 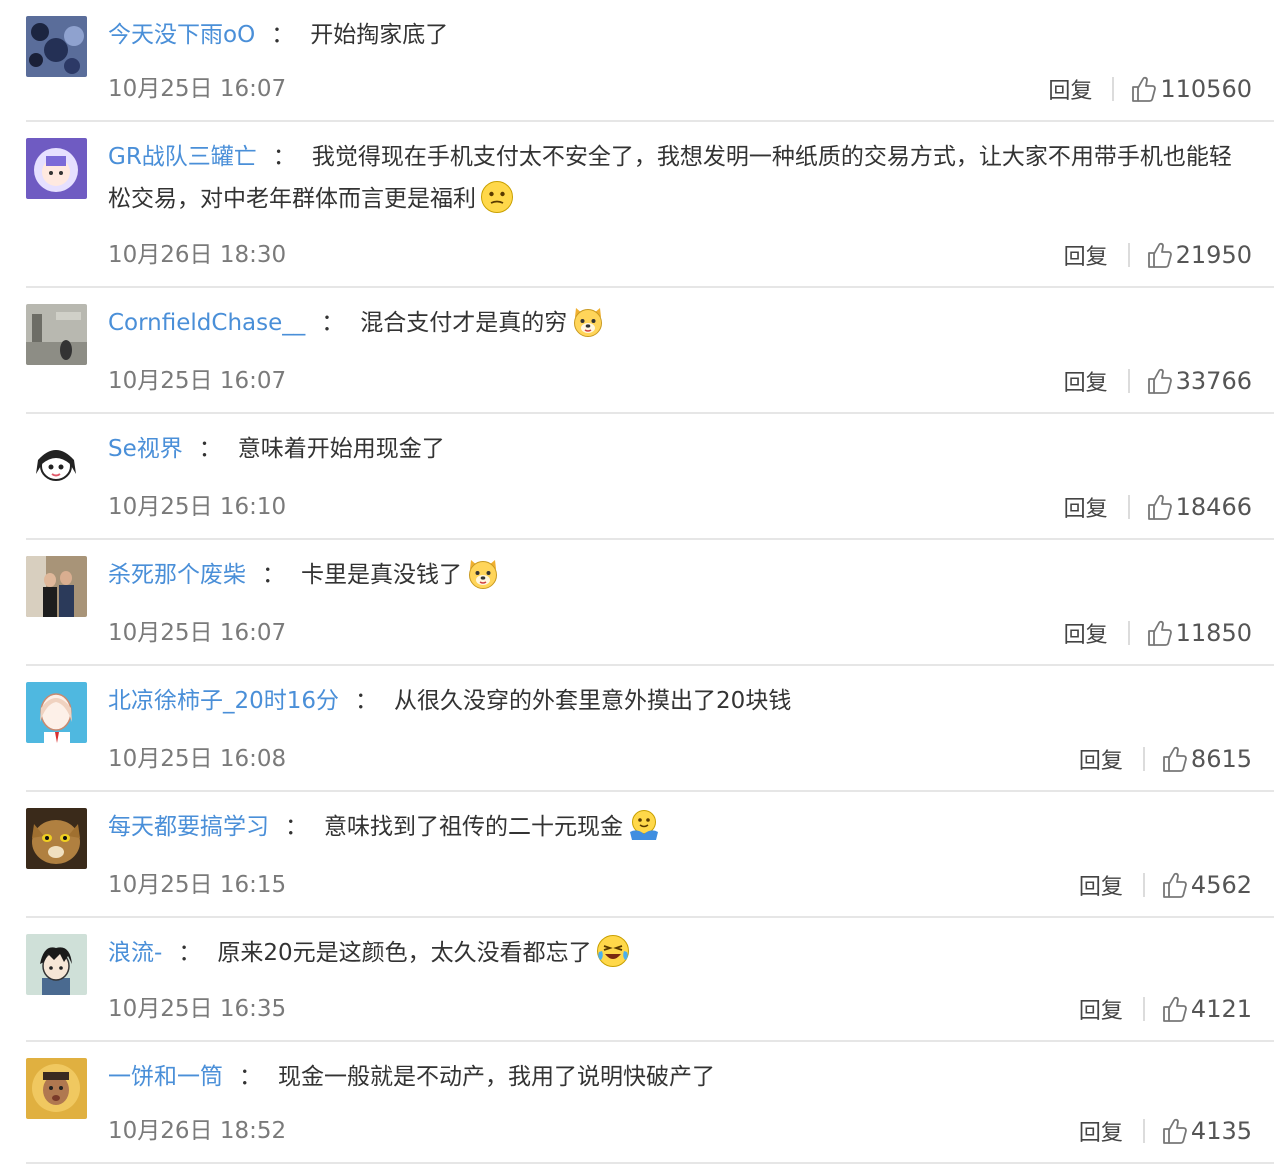 I want to click on username-link: 一饼和一筒, so click(x=165, y=1077).